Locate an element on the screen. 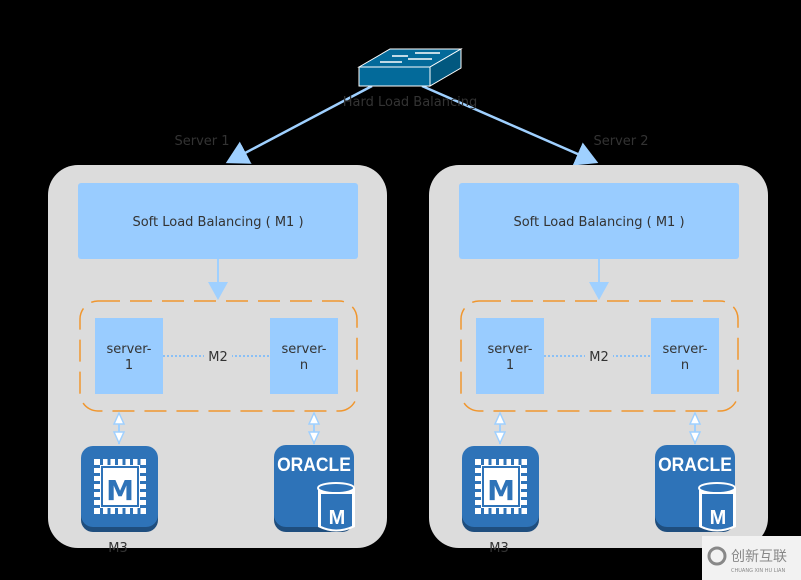 Image resolution: width=801 pixels, height=580 pixels. watermark-text: 创新互联 is located at coordinates (759, 557).